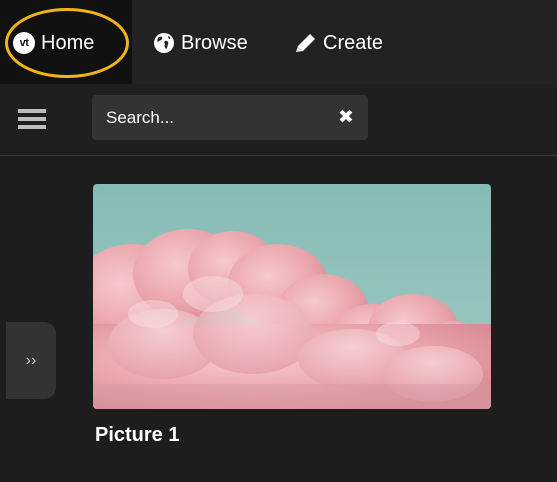 This screenshot has width=557, height=482. What do you see at coordinates (68, 42) in the screenshot?
I see `nav-home-label: Home` at bounding box center [68, 42].